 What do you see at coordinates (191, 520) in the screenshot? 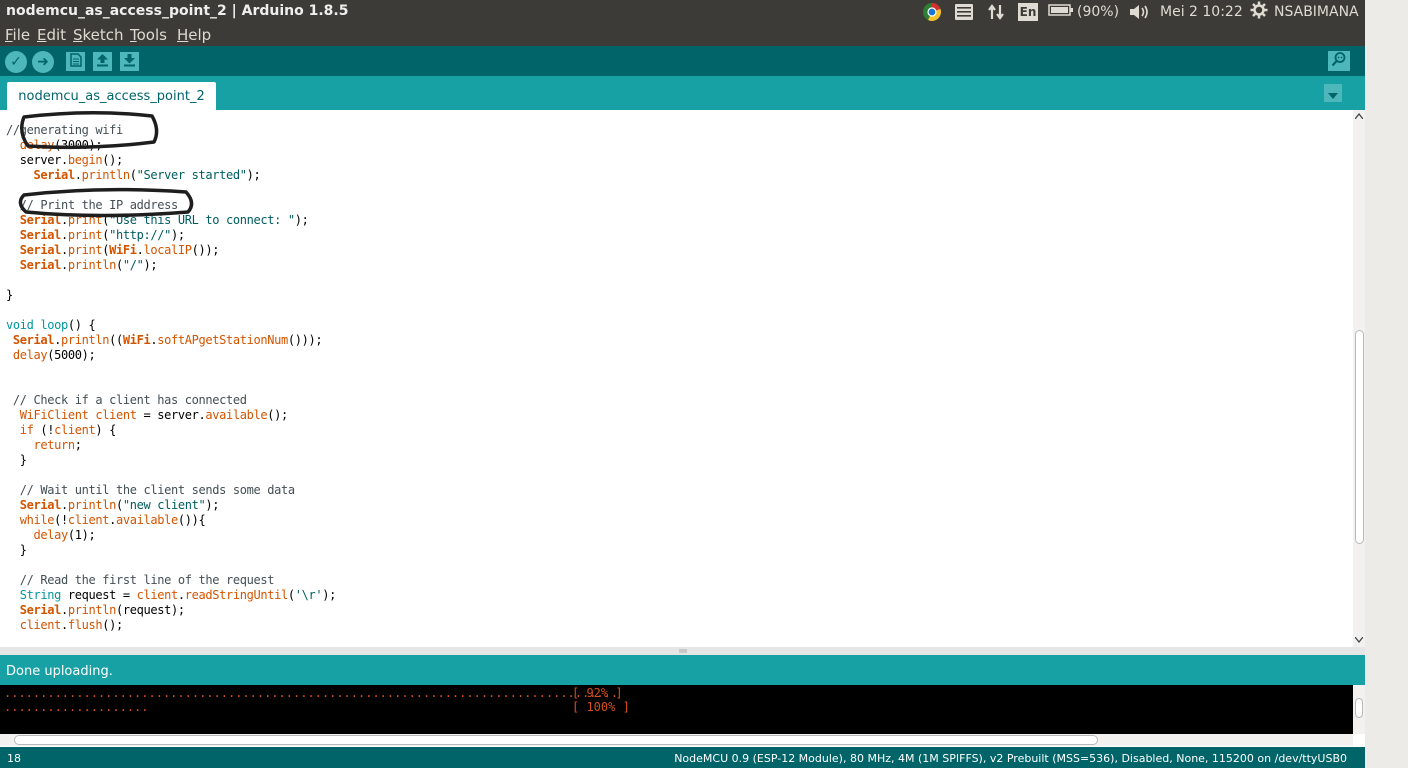
I see `code-token: ()){` at bounding box center [191, 520].